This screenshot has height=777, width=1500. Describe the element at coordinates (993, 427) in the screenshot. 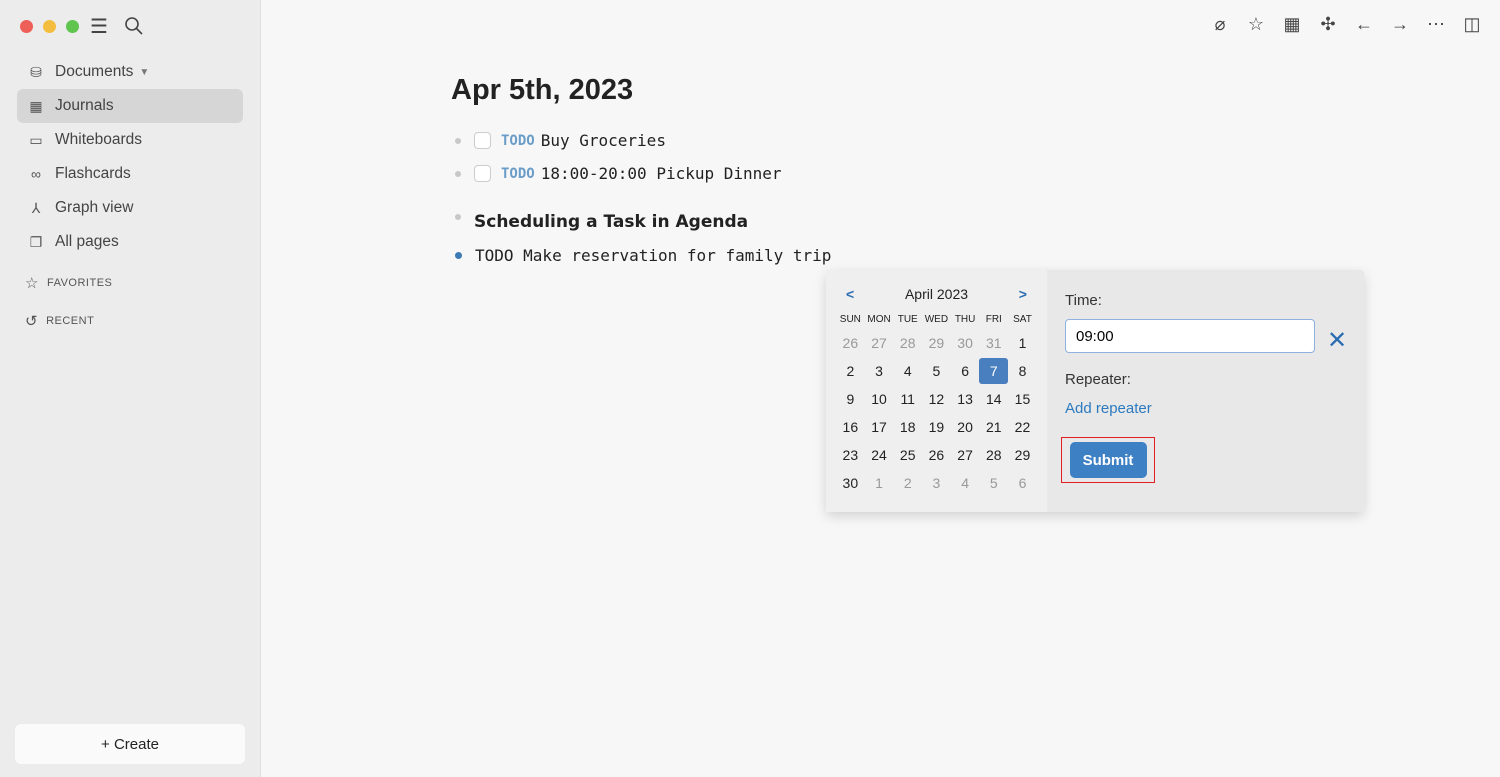

I see `calendar-day: 21` at that location.